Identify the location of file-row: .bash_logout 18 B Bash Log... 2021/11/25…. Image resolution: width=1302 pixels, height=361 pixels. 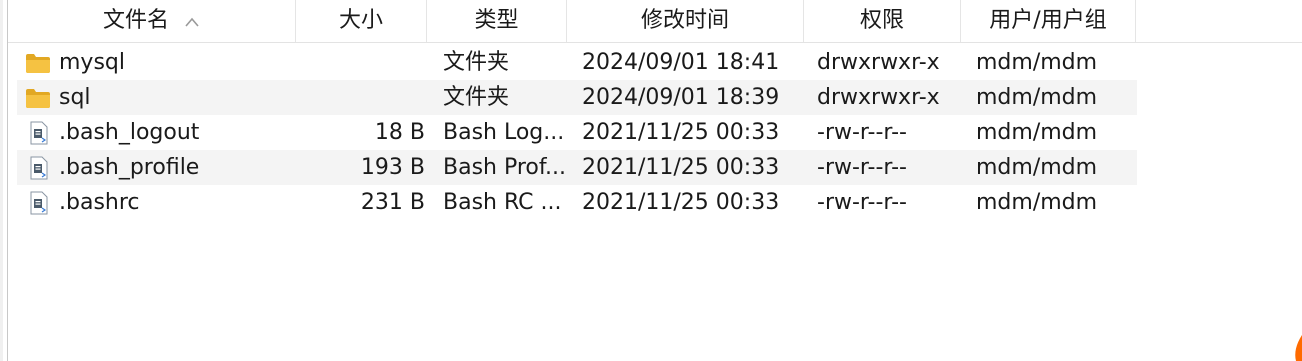
(577, 132).